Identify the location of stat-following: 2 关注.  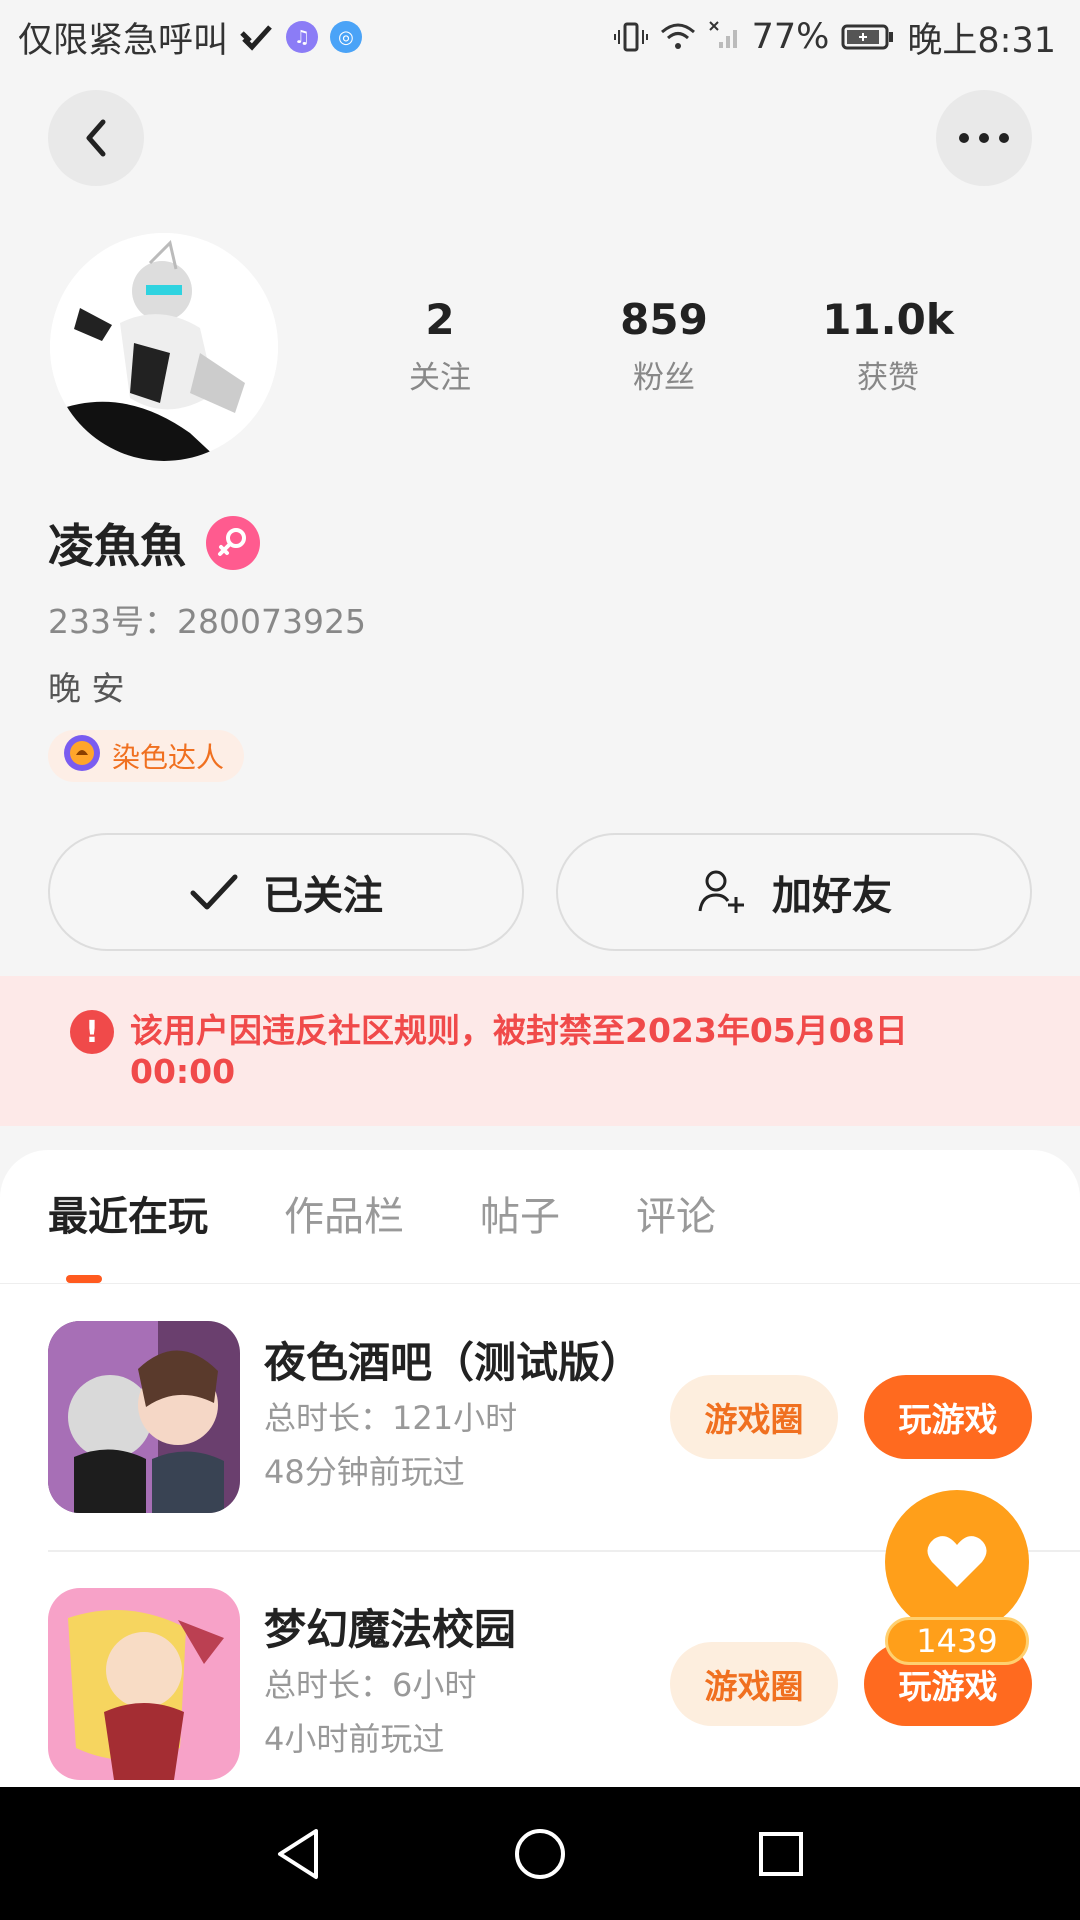
(440, 347).